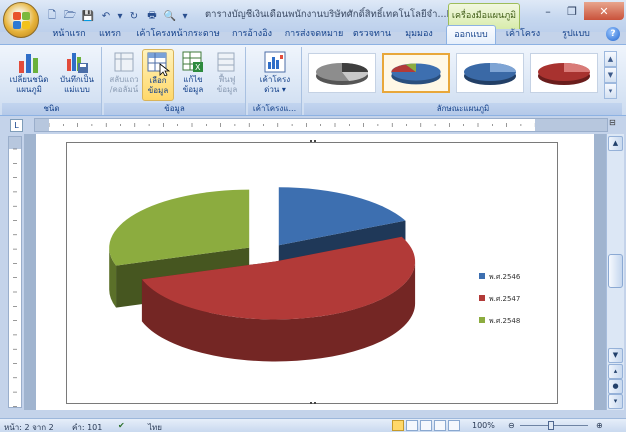  Describe the element at coordinates (511, 425) in the screenshot. I see `zoom-out-icon: ⊖` at that location.